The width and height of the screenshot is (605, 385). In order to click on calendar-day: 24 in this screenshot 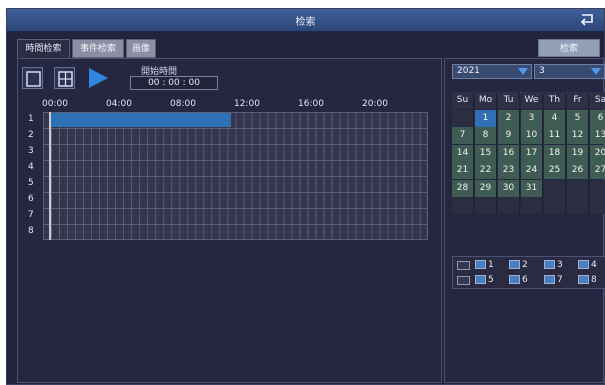, I will do `click(532, 170)`.